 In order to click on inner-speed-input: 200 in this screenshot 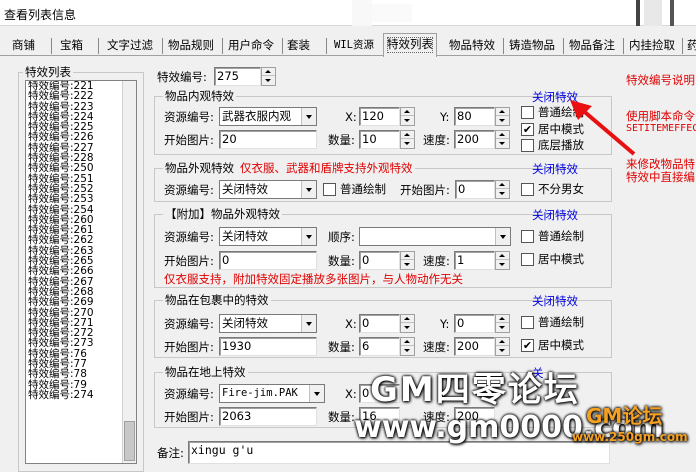, I will do `click(474, 139)`.